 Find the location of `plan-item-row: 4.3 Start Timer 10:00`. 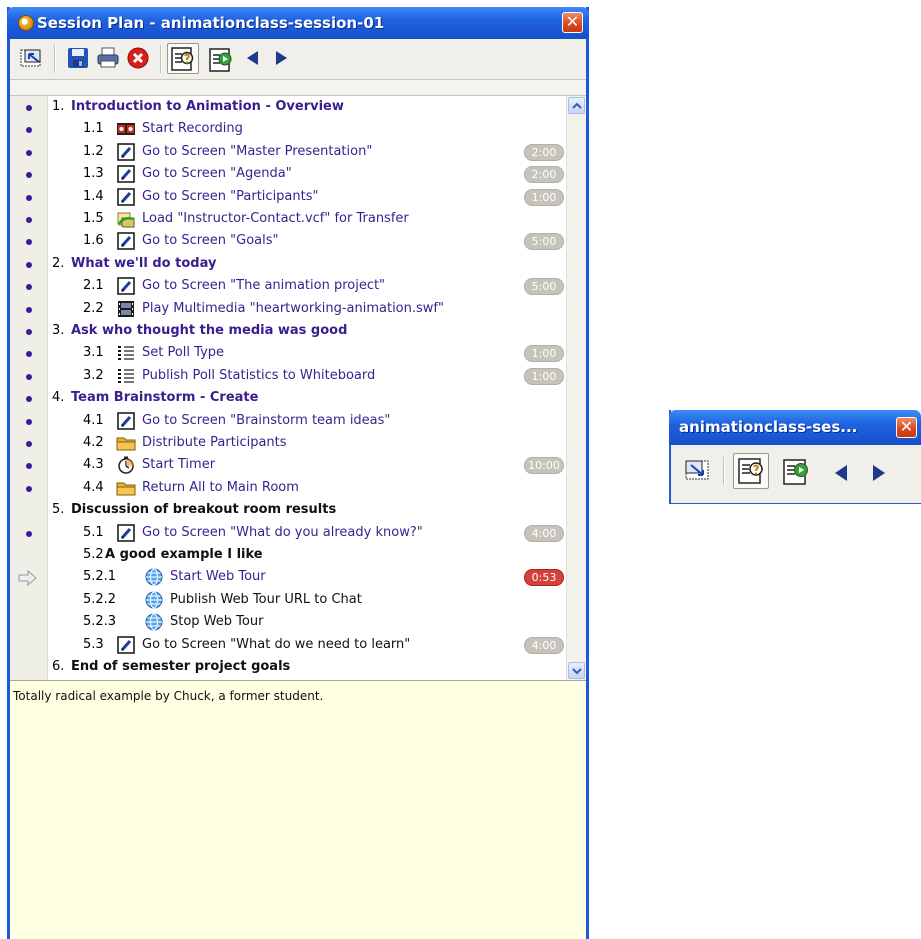

plan-item-row: 4.3 Start Timer 10:00 is located at coordinates (287, 465).